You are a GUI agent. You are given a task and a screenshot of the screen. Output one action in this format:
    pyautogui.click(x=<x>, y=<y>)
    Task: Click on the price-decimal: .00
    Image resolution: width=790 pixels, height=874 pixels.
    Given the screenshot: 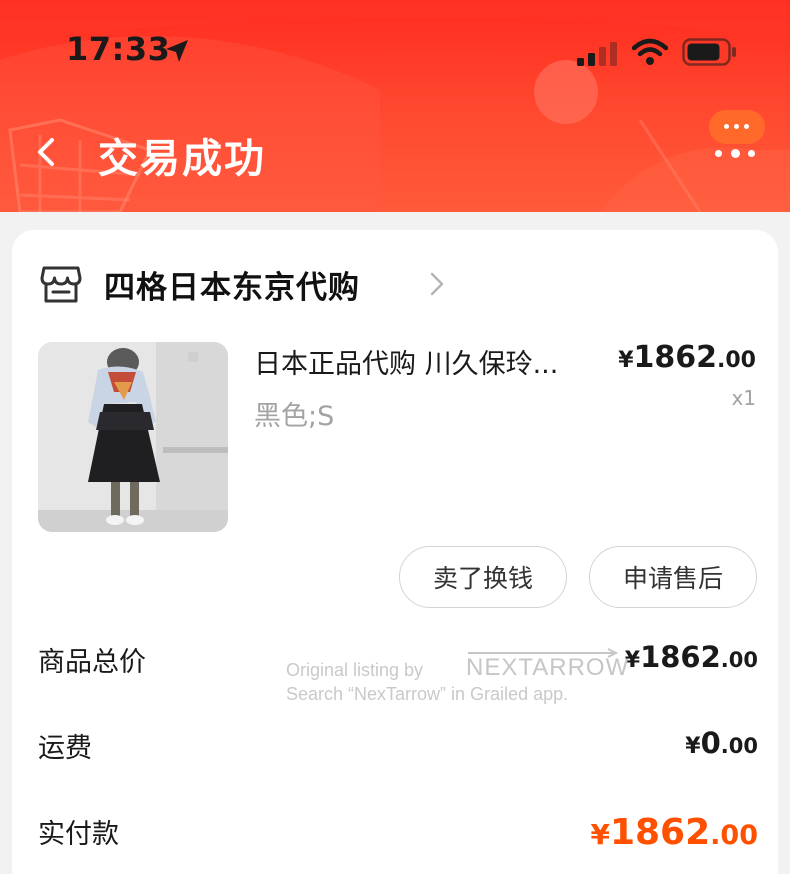 What is the action you would take?
    pyautogui.click(x=736, y=360)
    